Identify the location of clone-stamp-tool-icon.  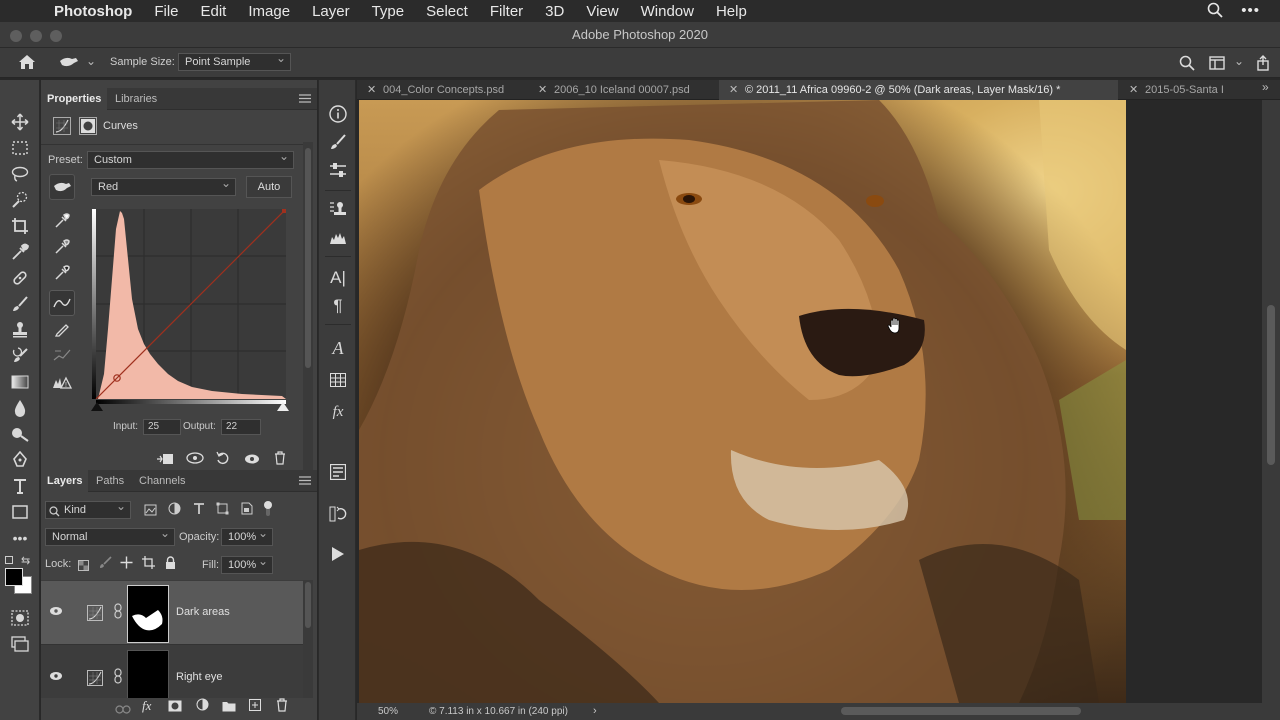
(20, 330).